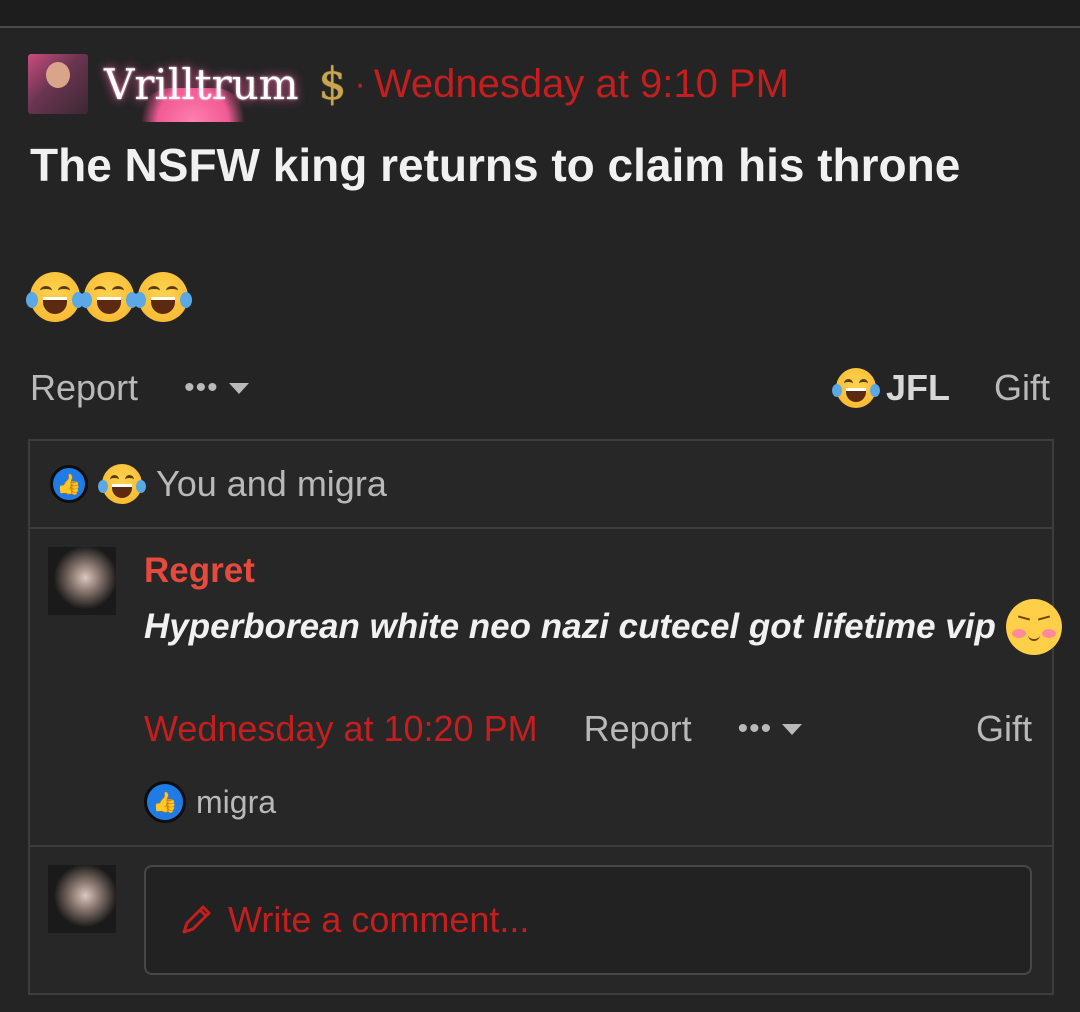  What do you see at coordinates (332, 84) in the screenshot?
I see `dollar-badge-icon: $` at bounding box center [332, 84].